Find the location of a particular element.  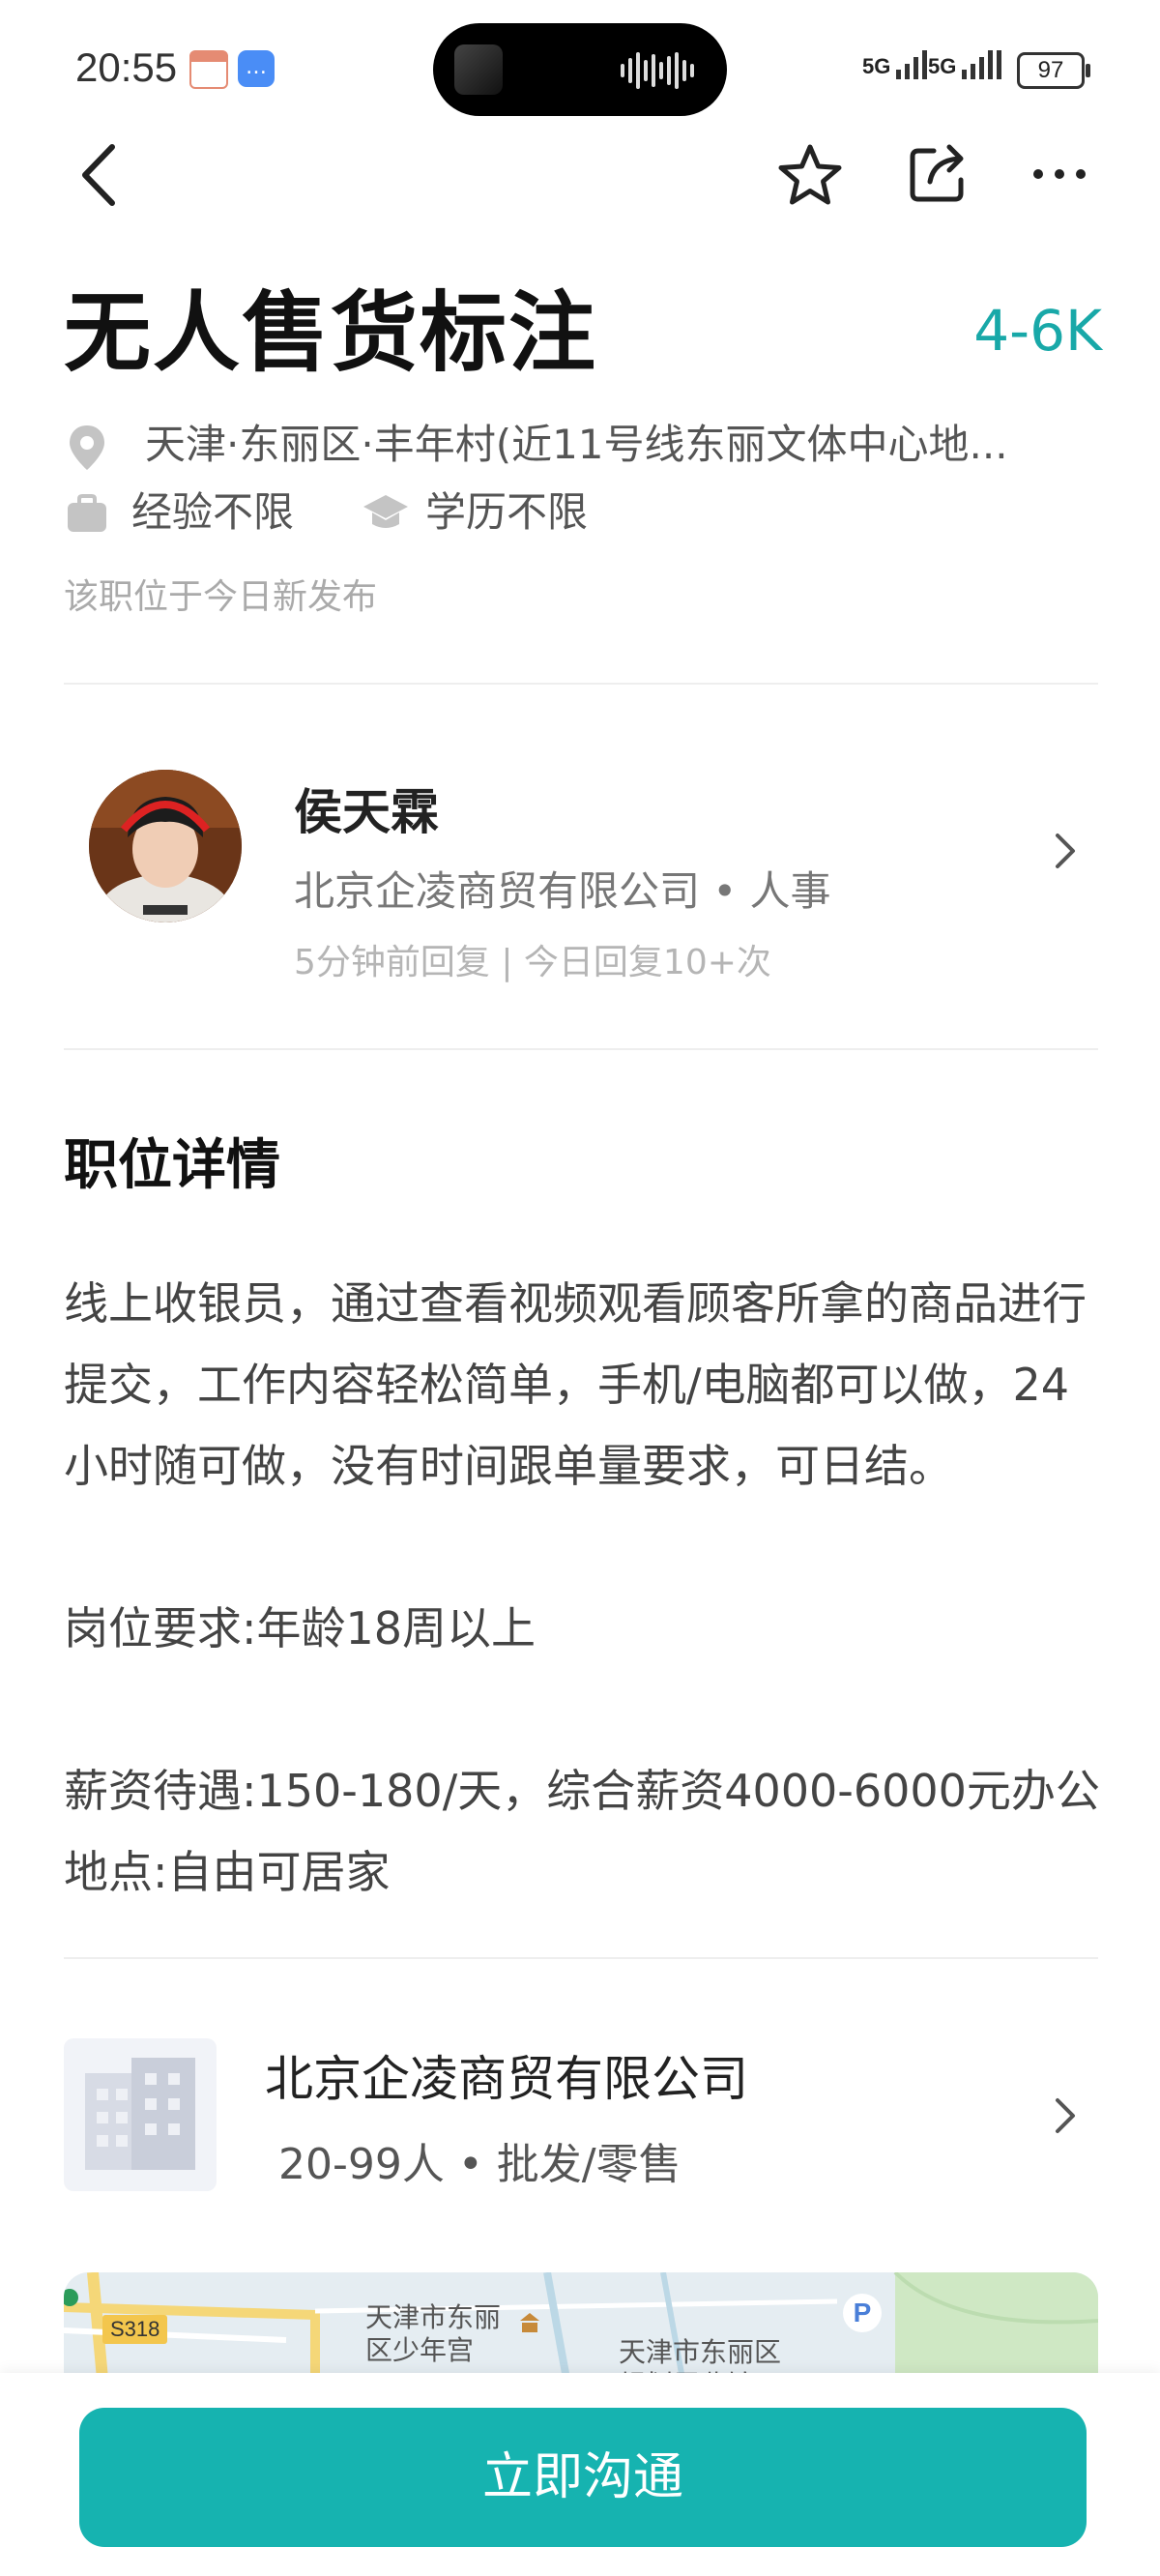

posted-note: 该职位于今日新发布 is located at coordinates (221, 597).